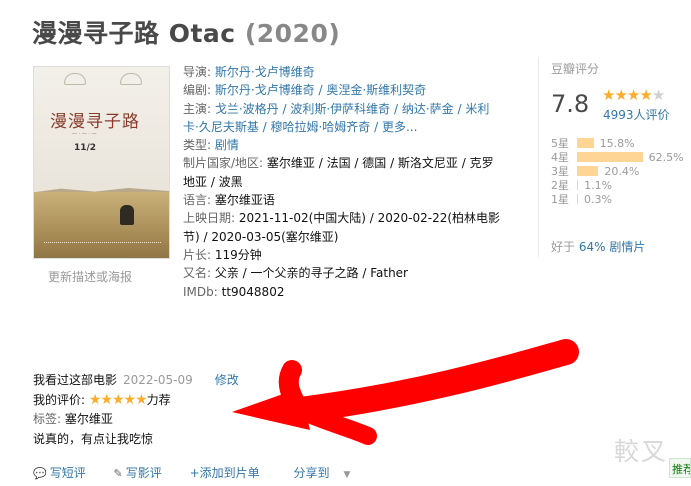 The width and height of the screenshot is (691, 486). I want to click on rating-stars: ★★★★★, so click(633, 95).